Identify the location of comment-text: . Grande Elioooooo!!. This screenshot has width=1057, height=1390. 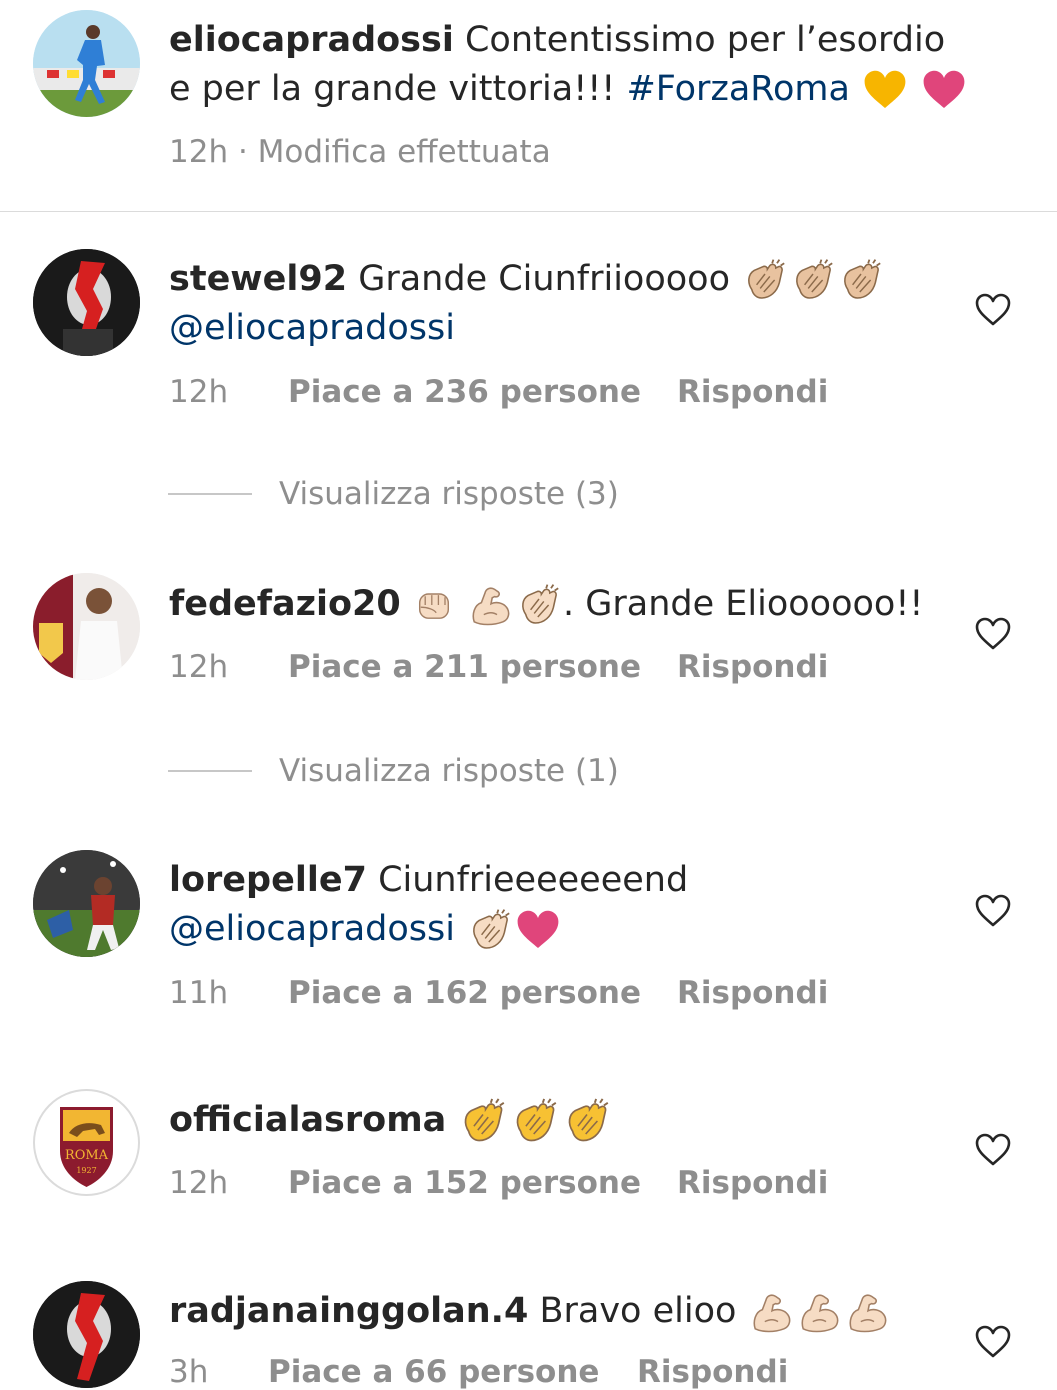
(743, 604).